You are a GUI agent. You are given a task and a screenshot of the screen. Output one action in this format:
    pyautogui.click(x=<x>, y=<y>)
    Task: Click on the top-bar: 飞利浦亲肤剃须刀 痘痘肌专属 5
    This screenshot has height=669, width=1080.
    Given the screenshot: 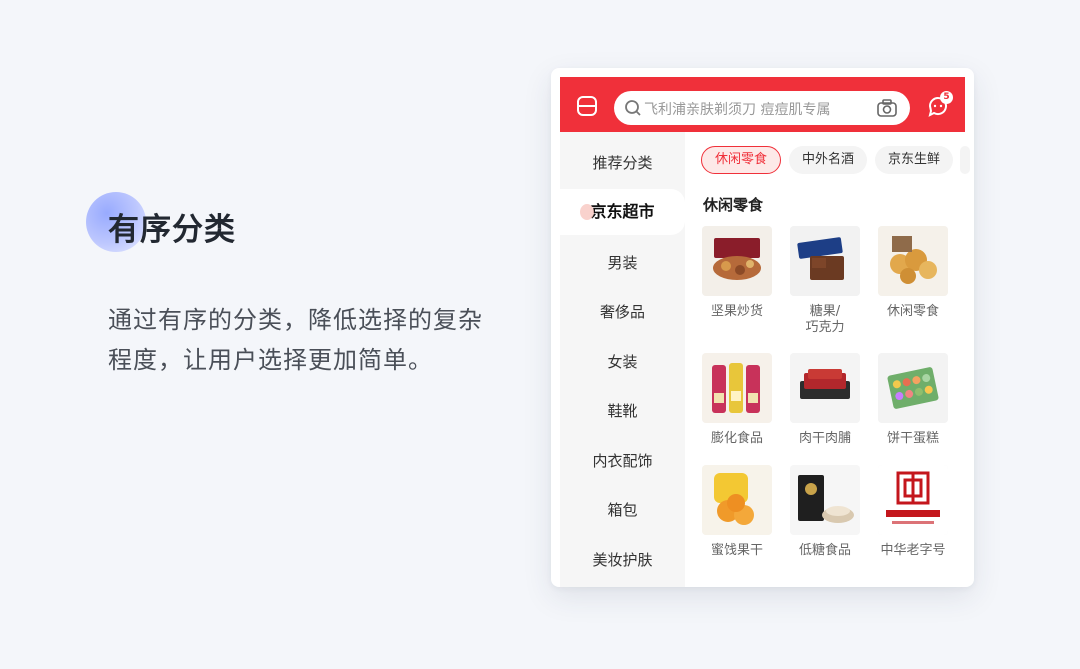 What is the action you would take?
    pyautogui.click(x=762, y=104)
    